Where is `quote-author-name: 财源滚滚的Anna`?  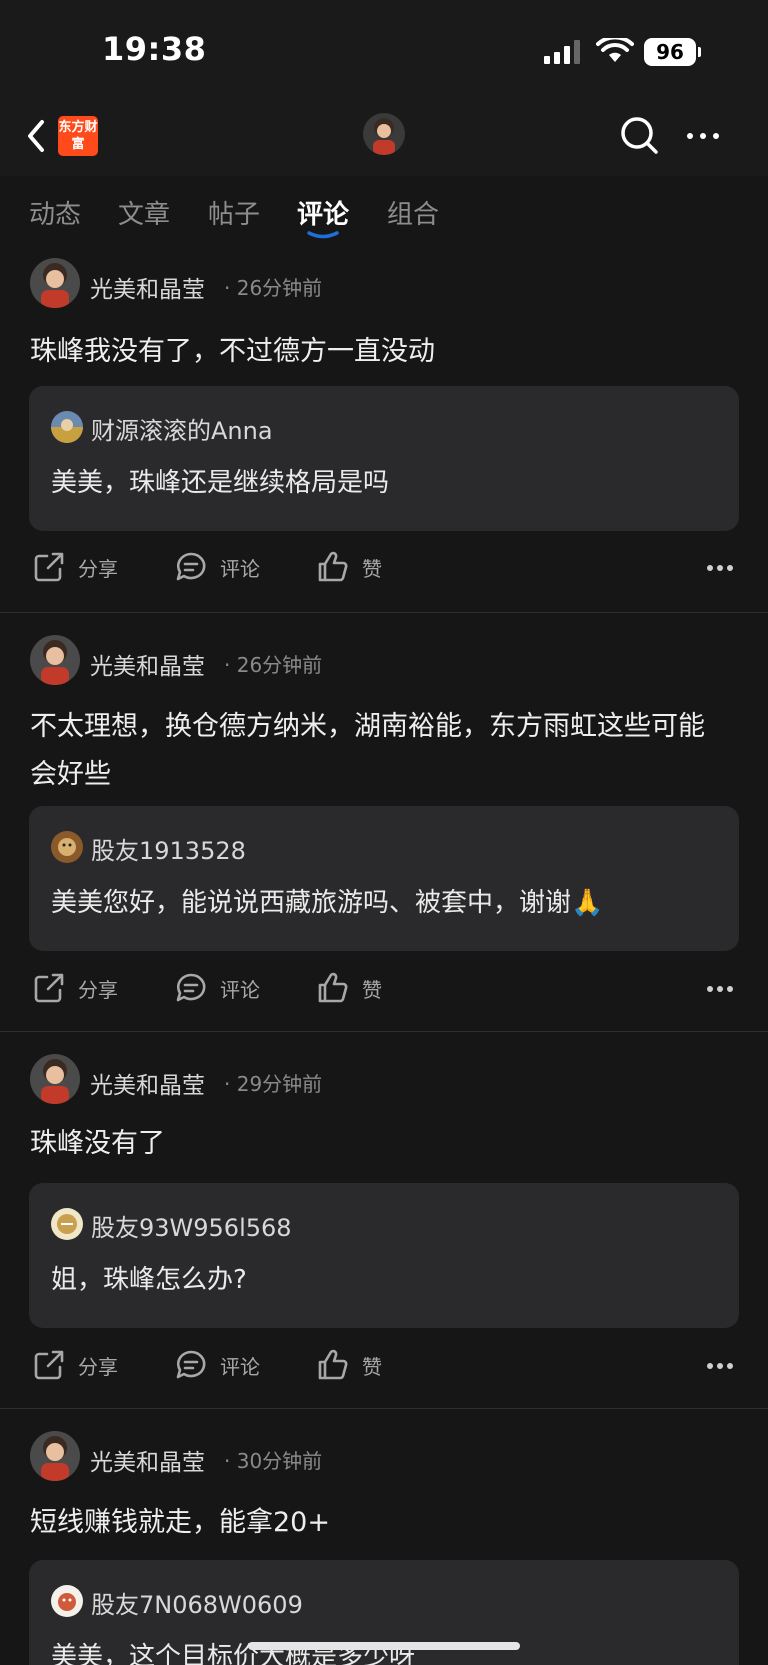 quote-author-name: 财源滚滚的Anna is located at coordinates (182, 428).